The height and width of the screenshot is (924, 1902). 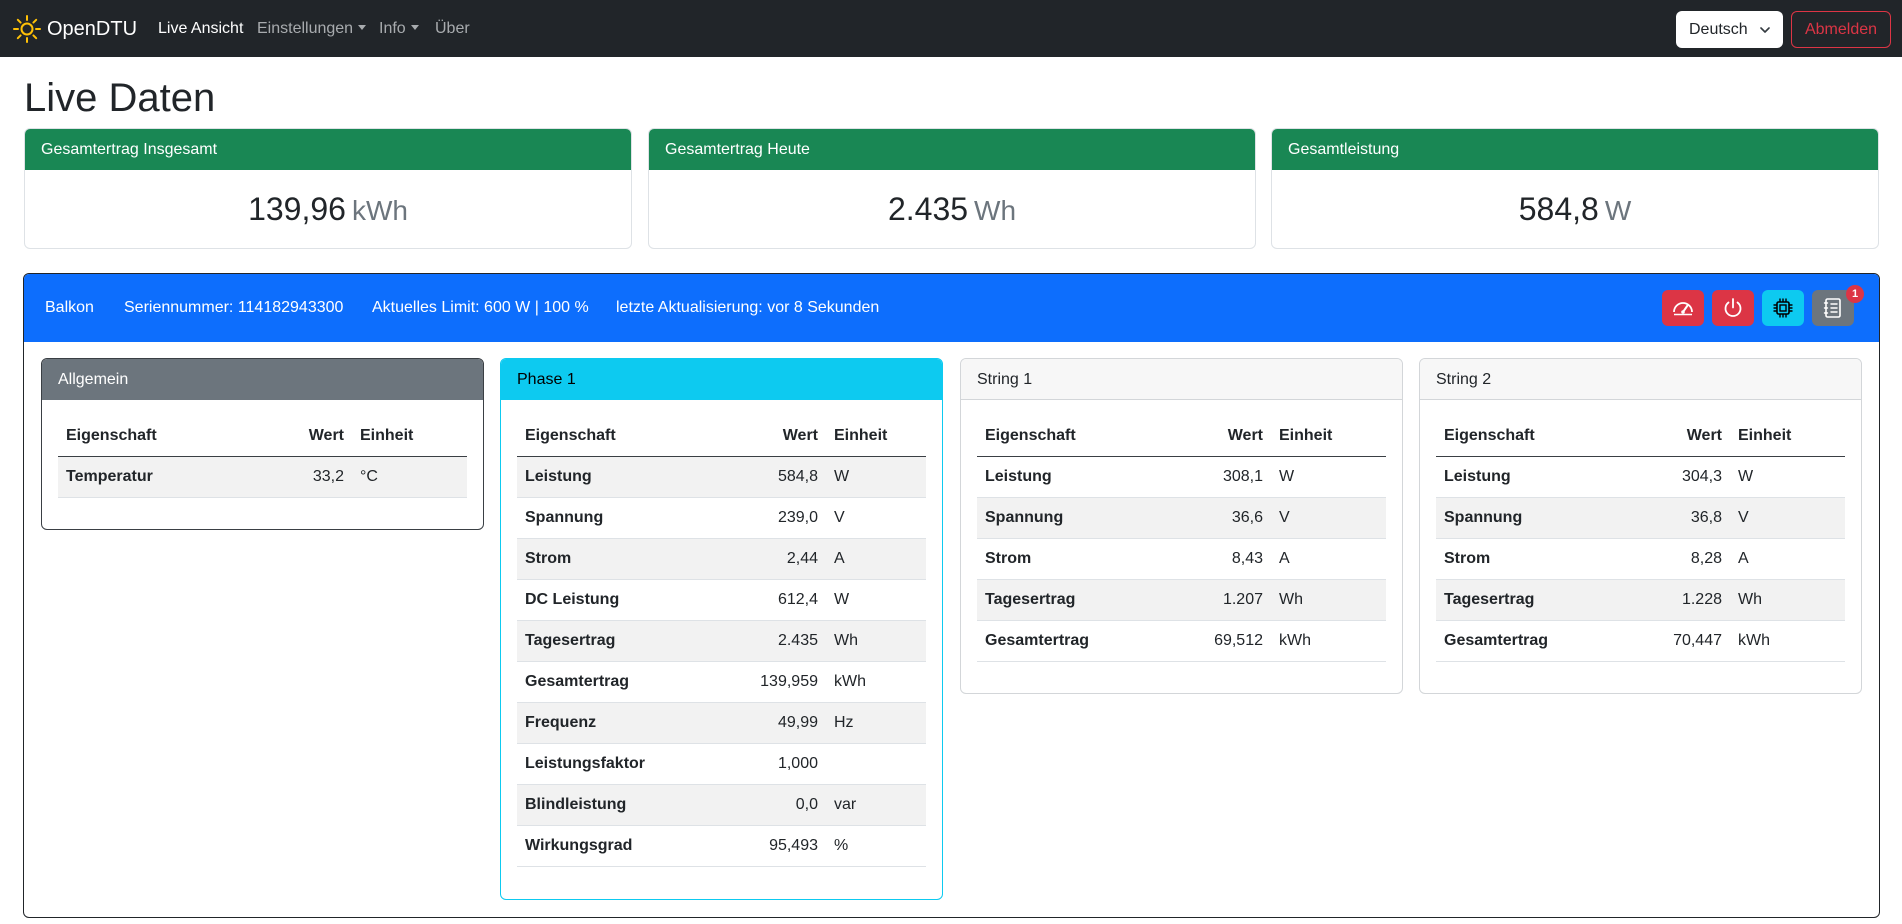 I want to click on nav-about-label: Über, so click(x=452, y=28).